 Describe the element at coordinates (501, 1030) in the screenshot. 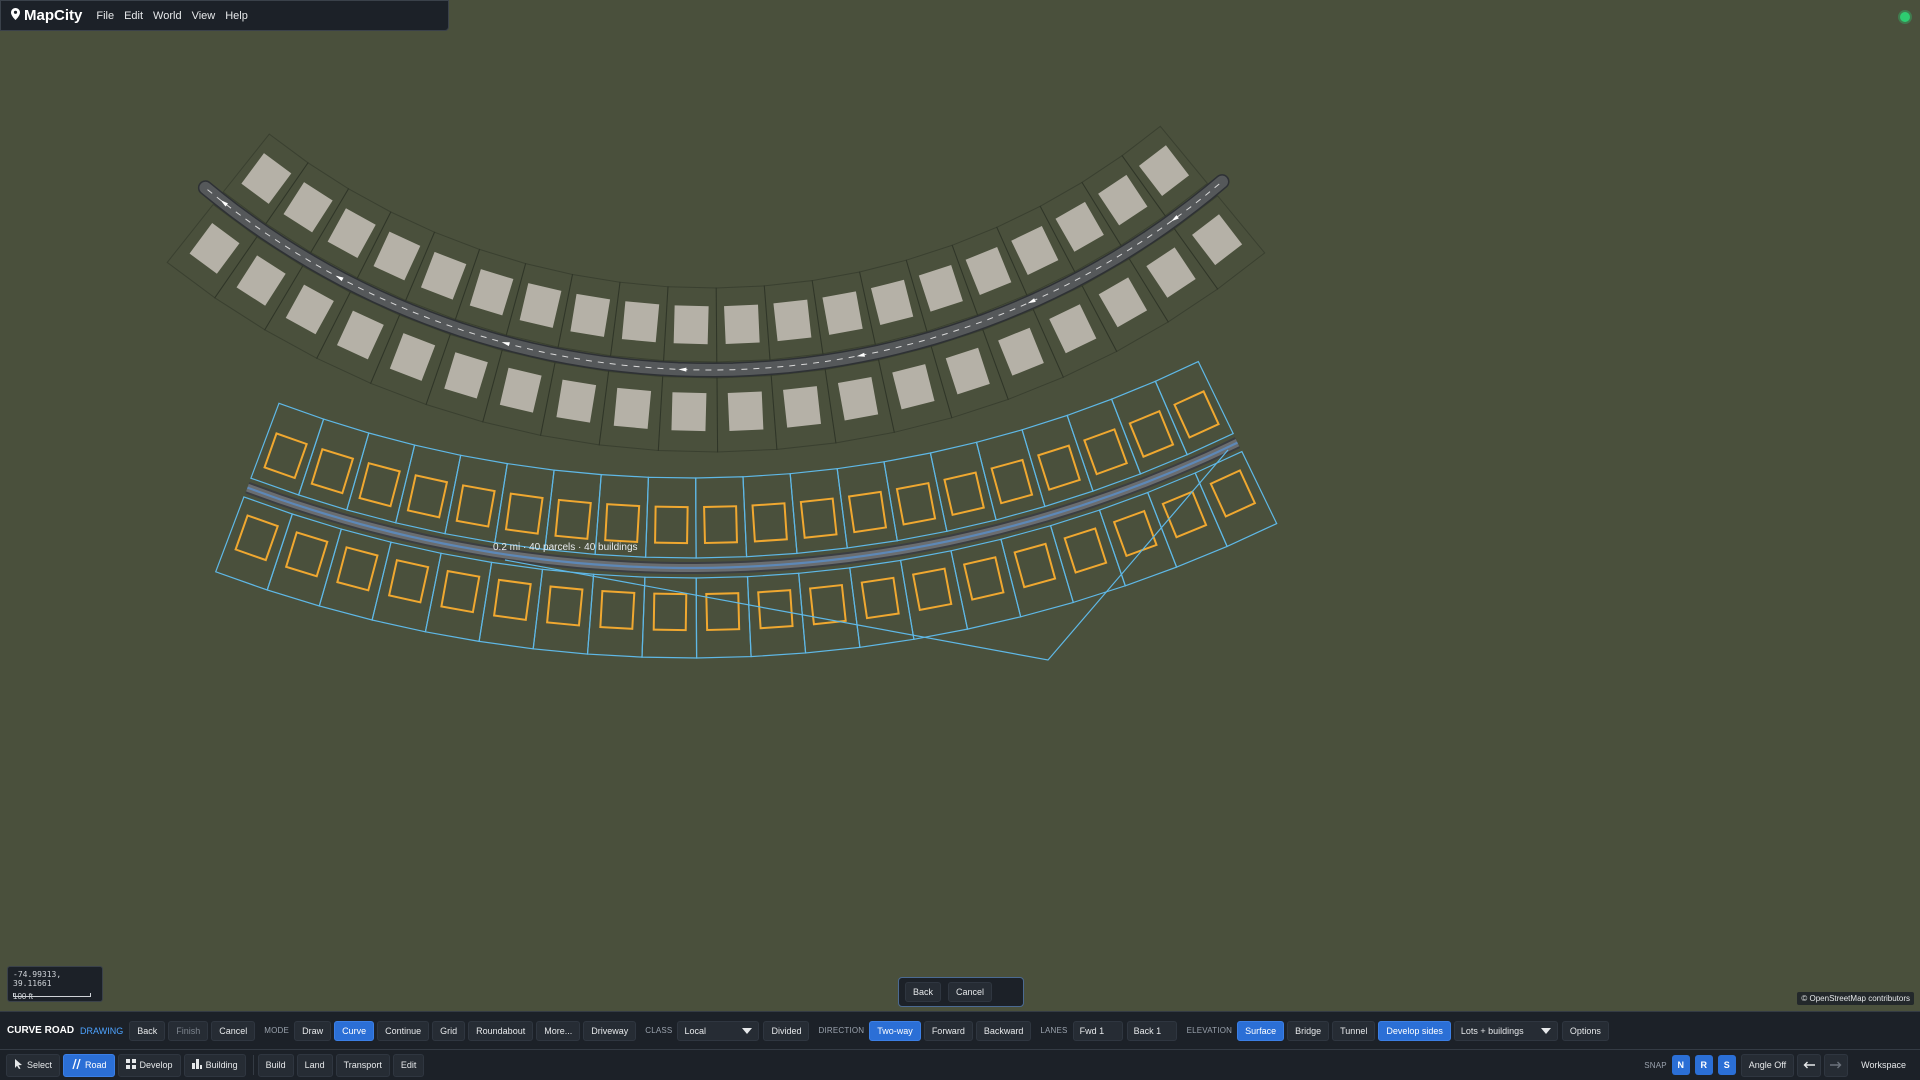

I see `mode-roundabout-button: Roundabout` at that location.